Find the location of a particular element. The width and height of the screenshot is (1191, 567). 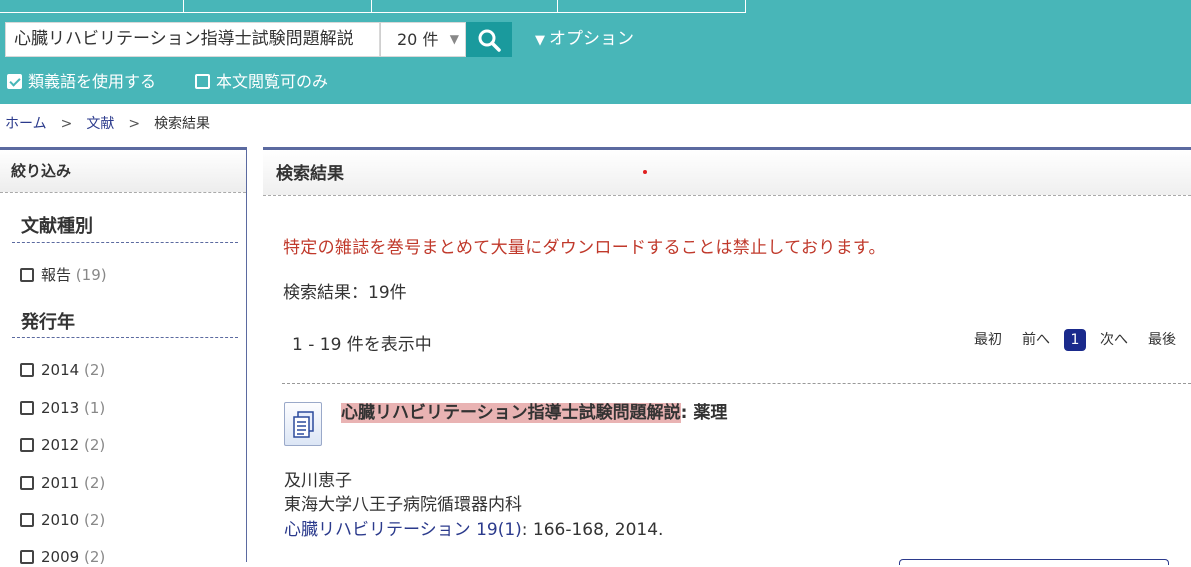

filter-label: 2009 is located at coordinates (60, 557).